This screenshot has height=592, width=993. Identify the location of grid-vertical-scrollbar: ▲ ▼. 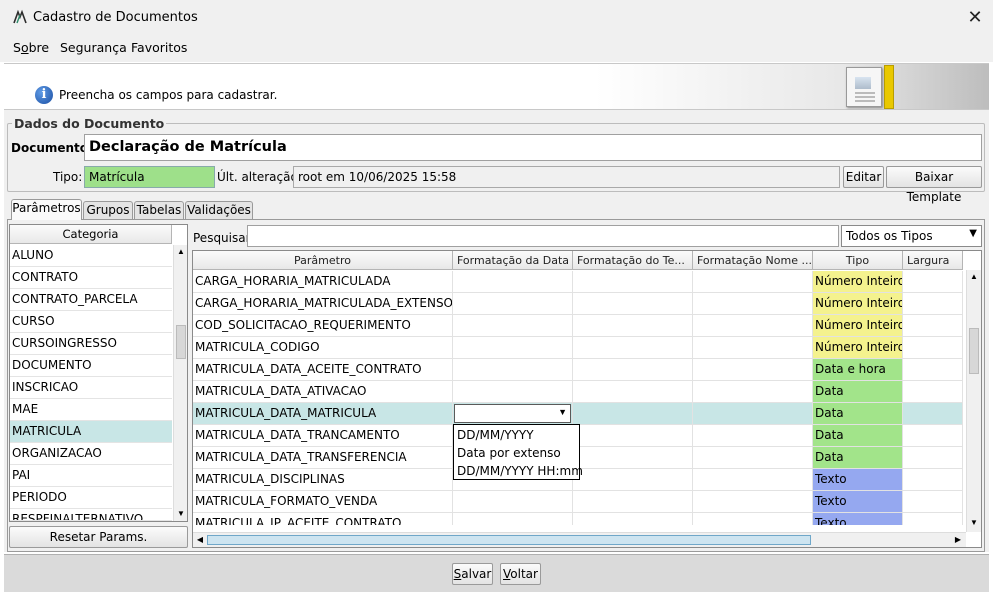
(973, 401).